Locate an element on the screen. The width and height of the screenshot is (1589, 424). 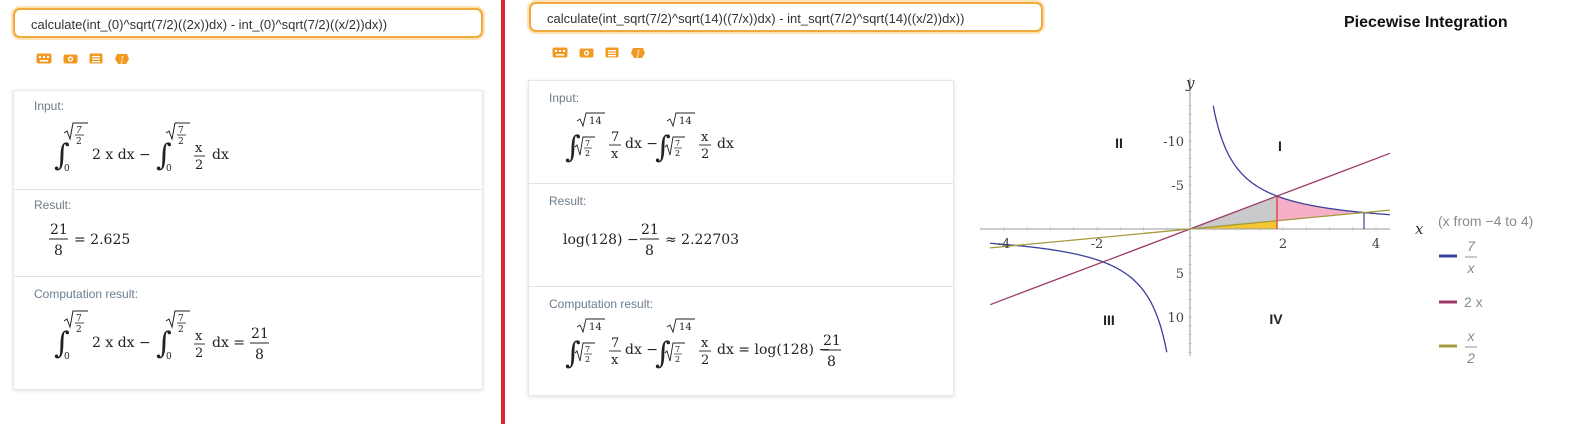
left-input-pod: Input: ∫ 0 7 2 2 x dx − ∫ 0 7 2 x 2 dx is located at coordinates (248, 140).